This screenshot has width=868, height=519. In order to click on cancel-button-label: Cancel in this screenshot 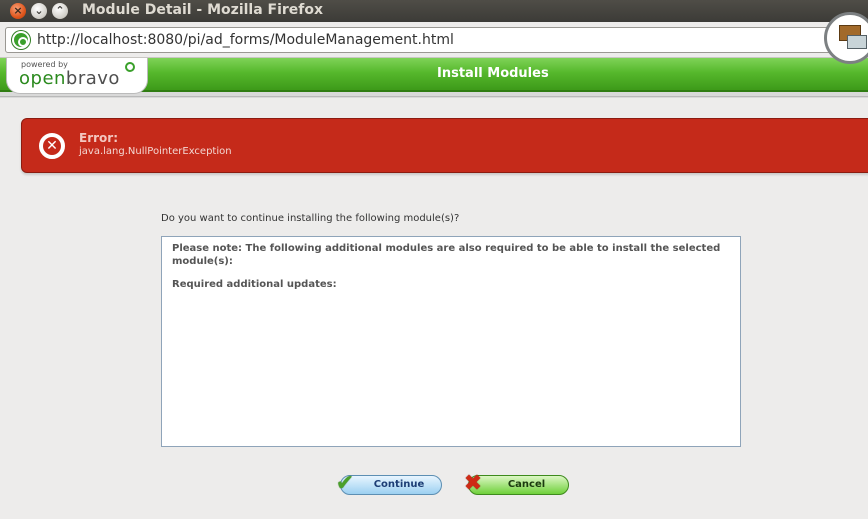, I will do `click(526, 484)`.